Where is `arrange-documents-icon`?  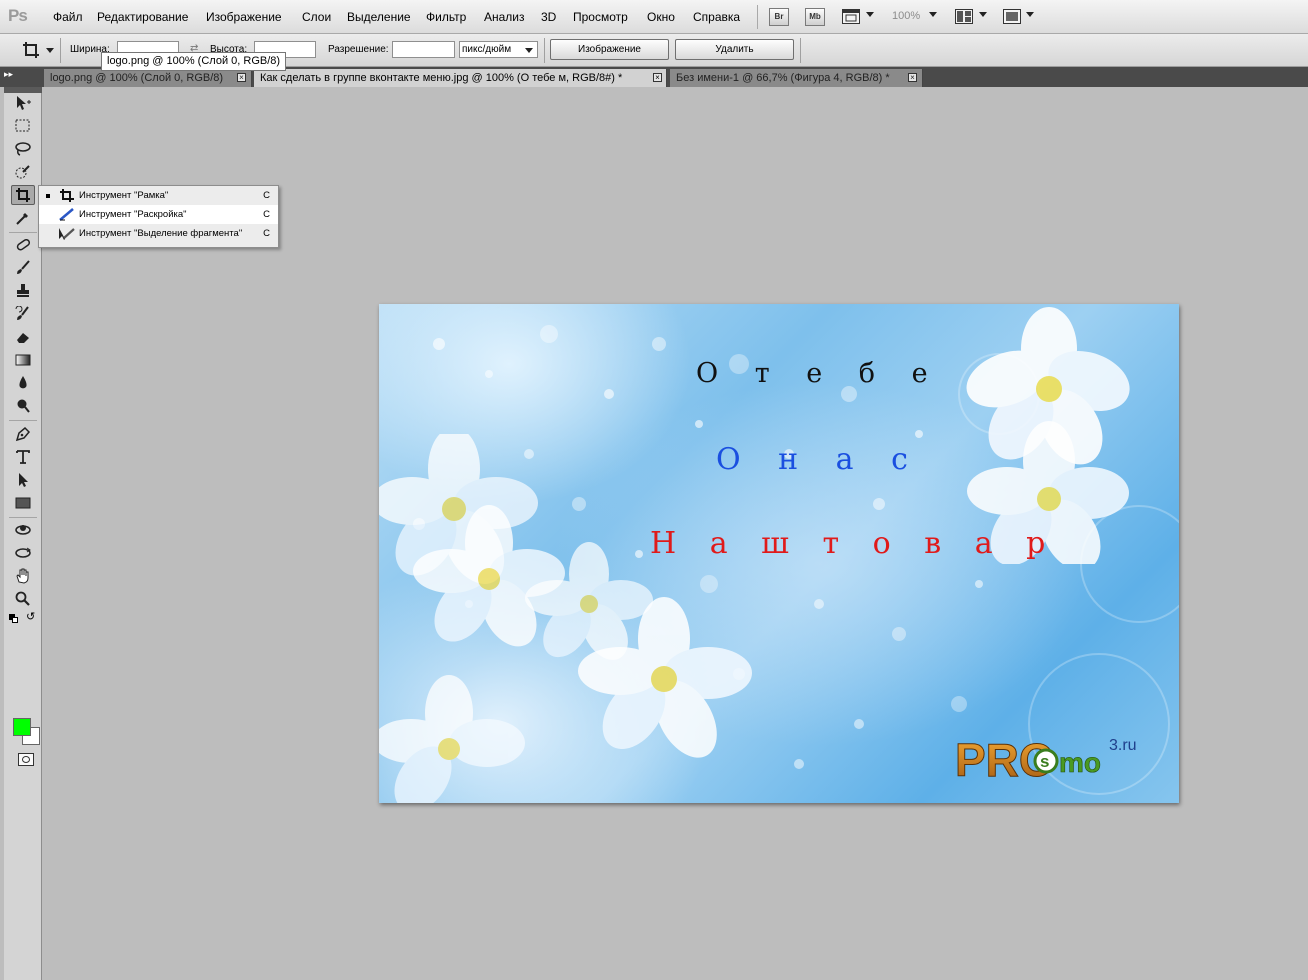 arrange-documents-icon is located at coordinates (964, 16).